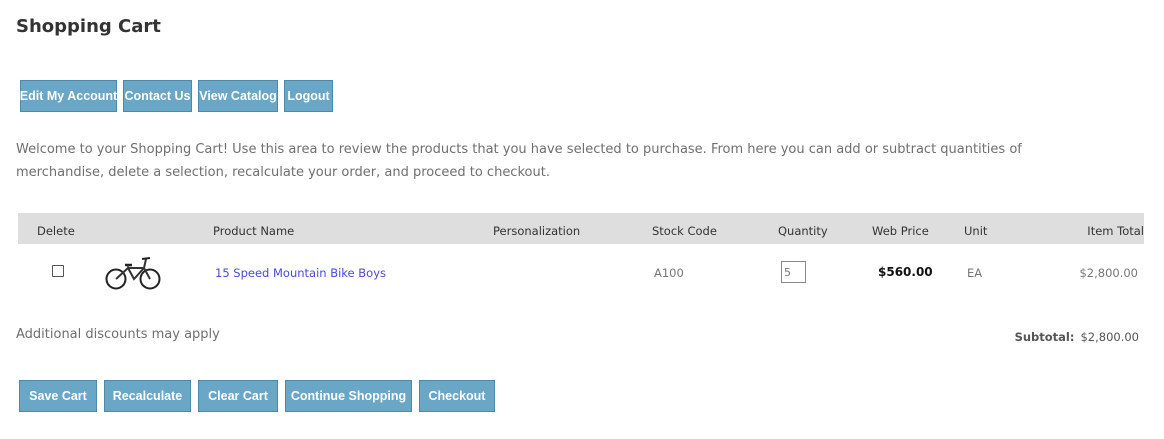  I want to click on product-name-link: 15 Speed Mountain Bike Boys, so click(300, 273).